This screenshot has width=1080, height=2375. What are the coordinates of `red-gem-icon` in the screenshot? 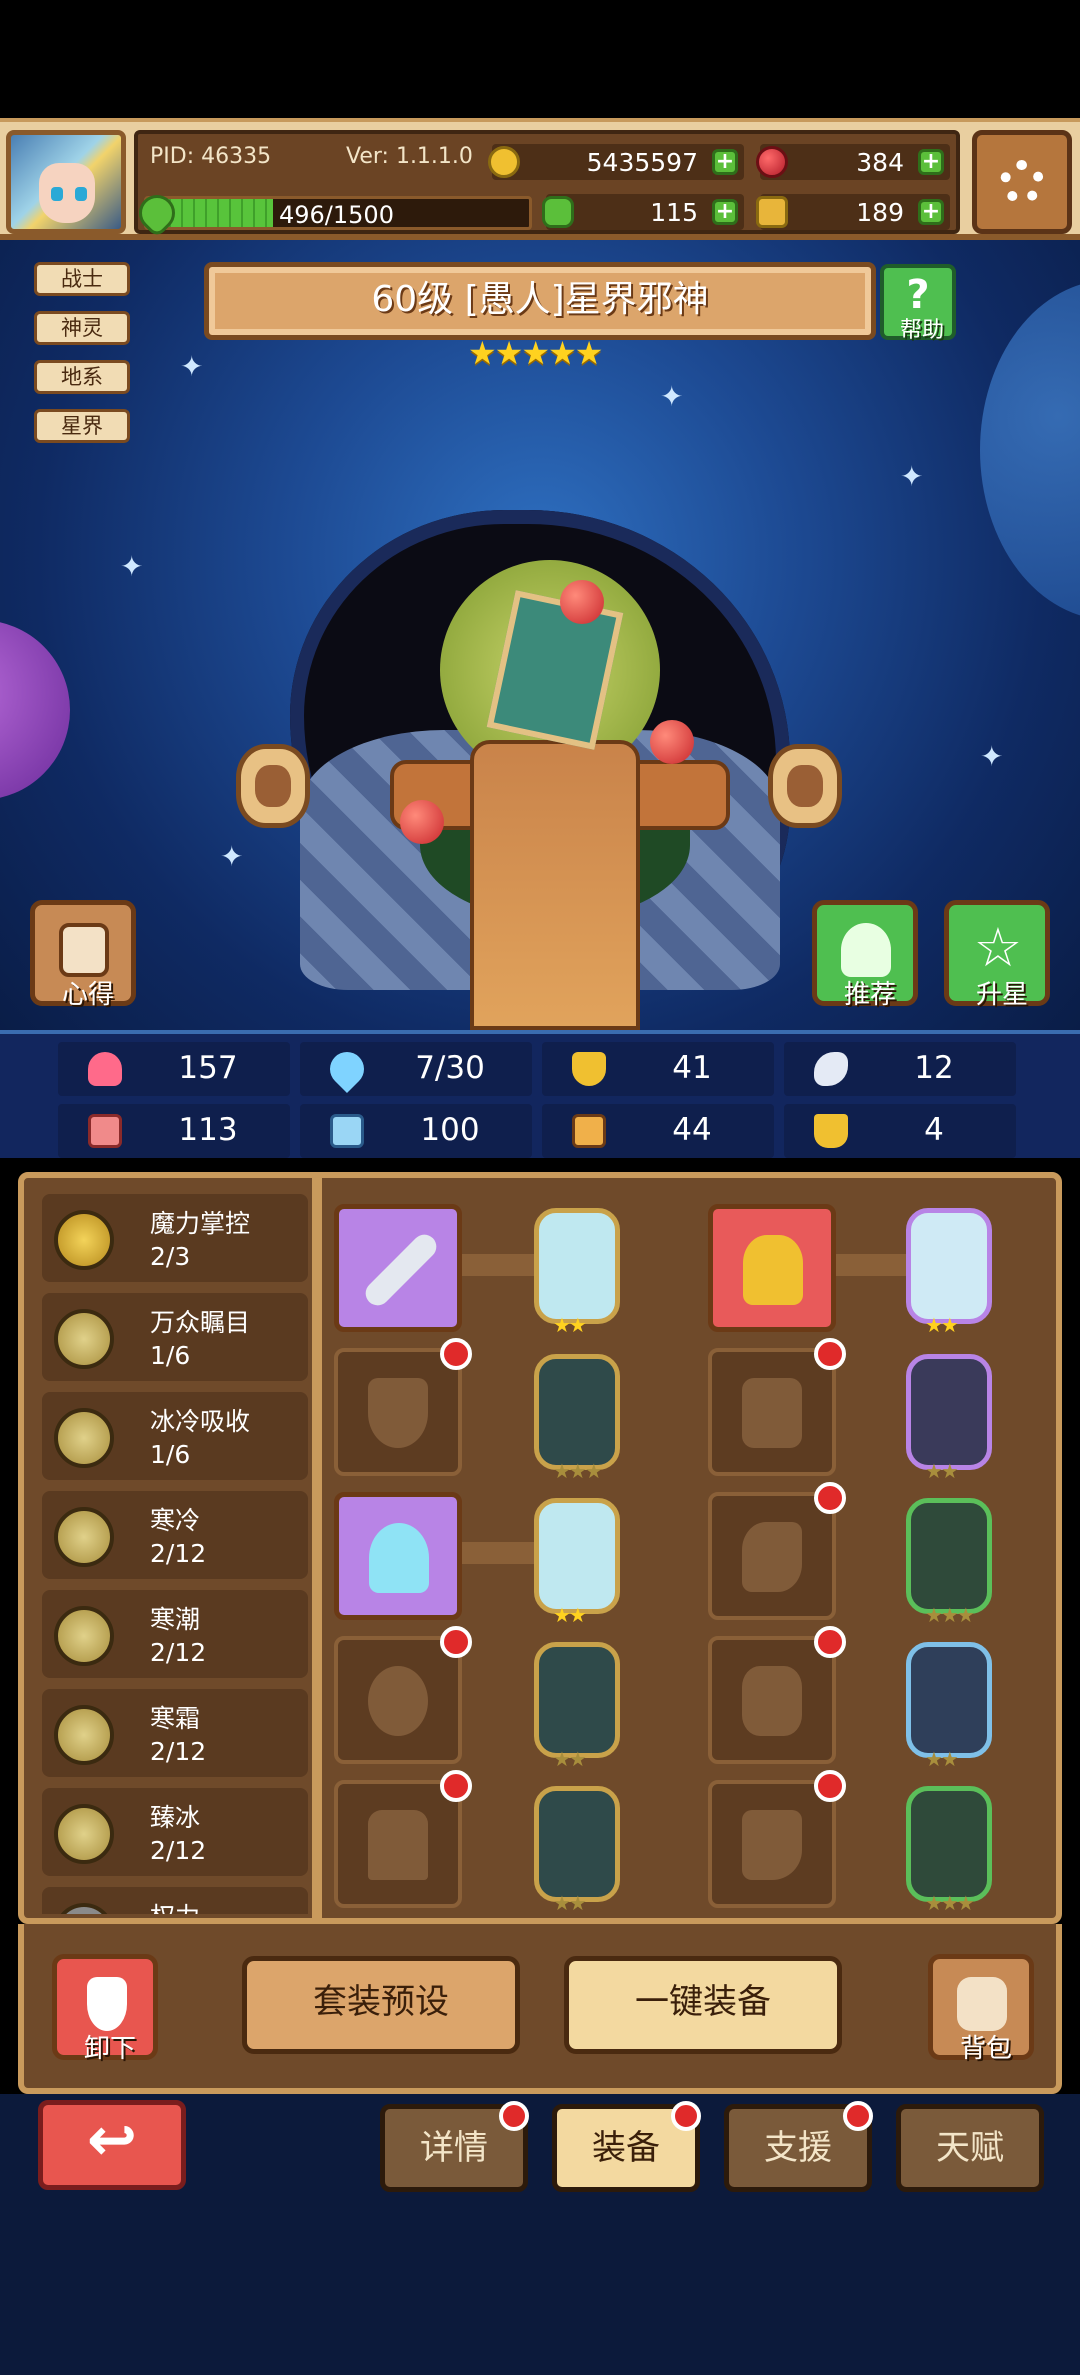 It's located at (772, 162).